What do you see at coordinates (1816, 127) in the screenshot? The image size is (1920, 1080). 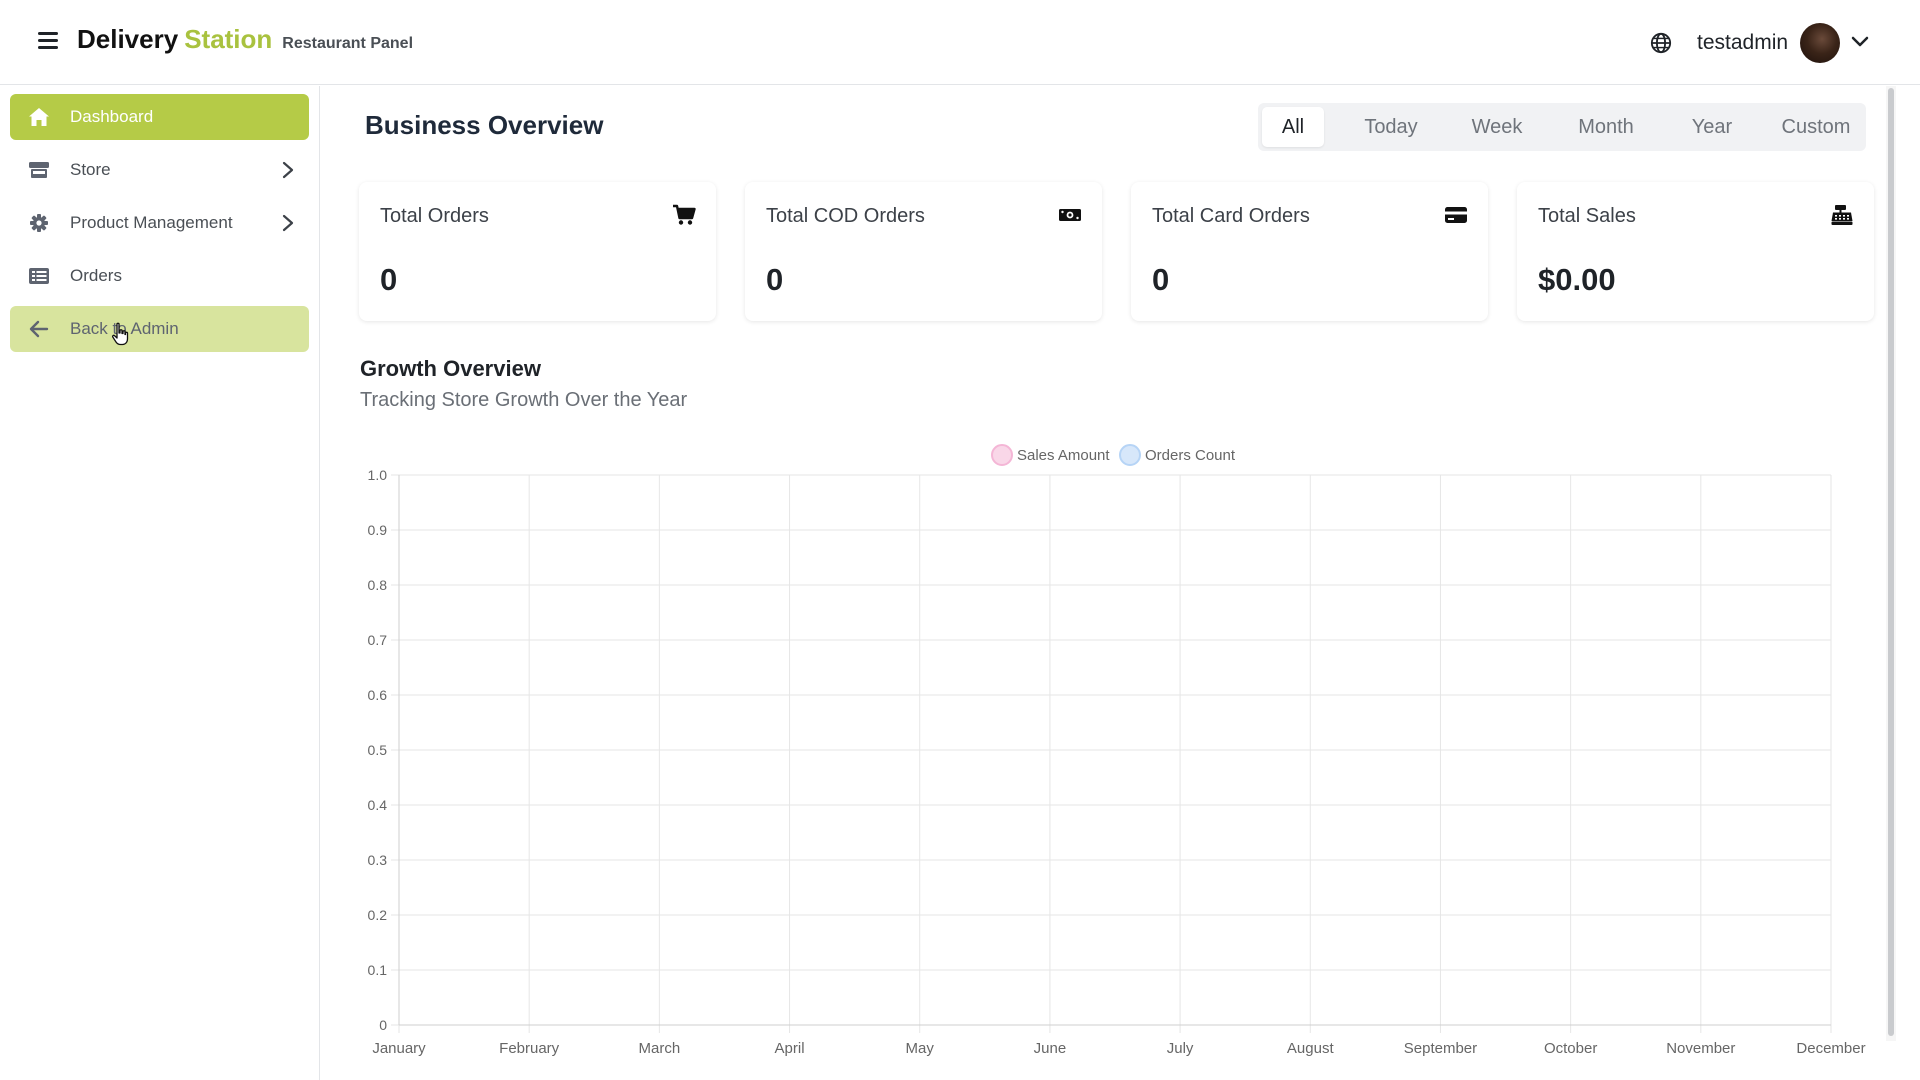 I see `filter-tab-custom: Custom` at bounding box center [1816, 127].